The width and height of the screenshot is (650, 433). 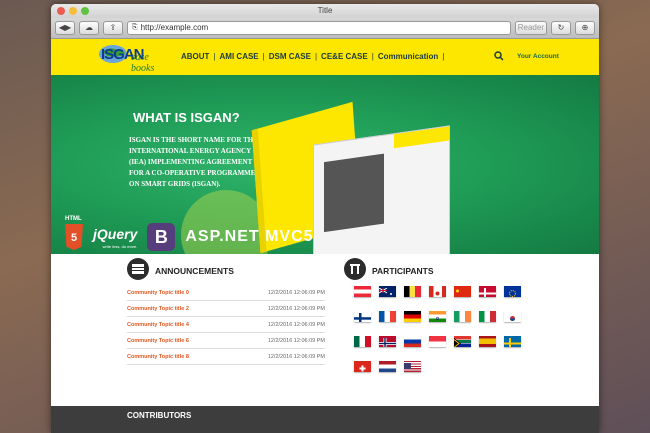 What do you see at coordinates (158, 293) in the screenshot?
I see `topic-title: Community Topic title 0` at bounding box center [158, 293].